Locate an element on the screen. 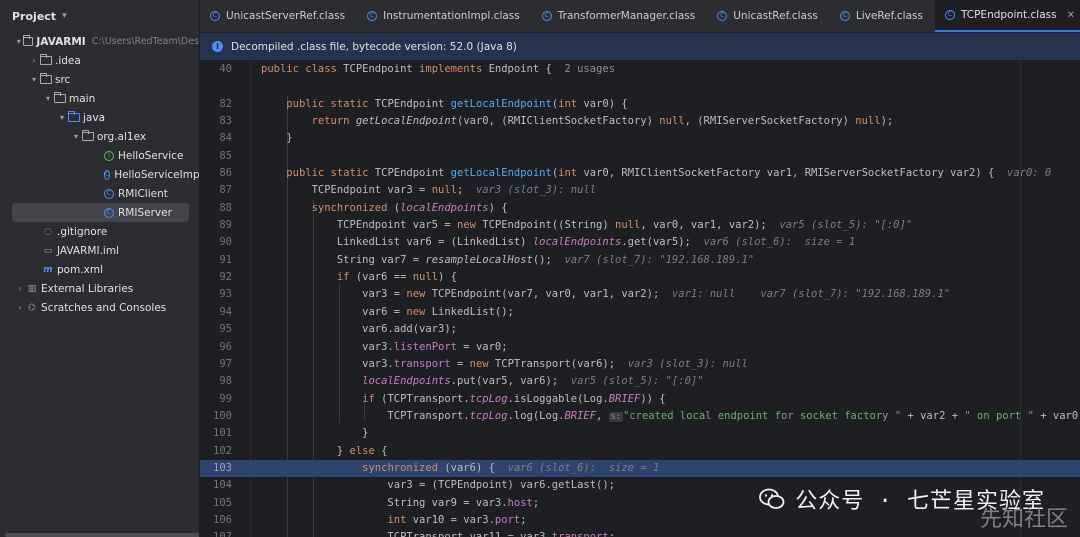 This screenshot has height=537, width=1080. line-number: 98 is located at coordinates (225, 381).